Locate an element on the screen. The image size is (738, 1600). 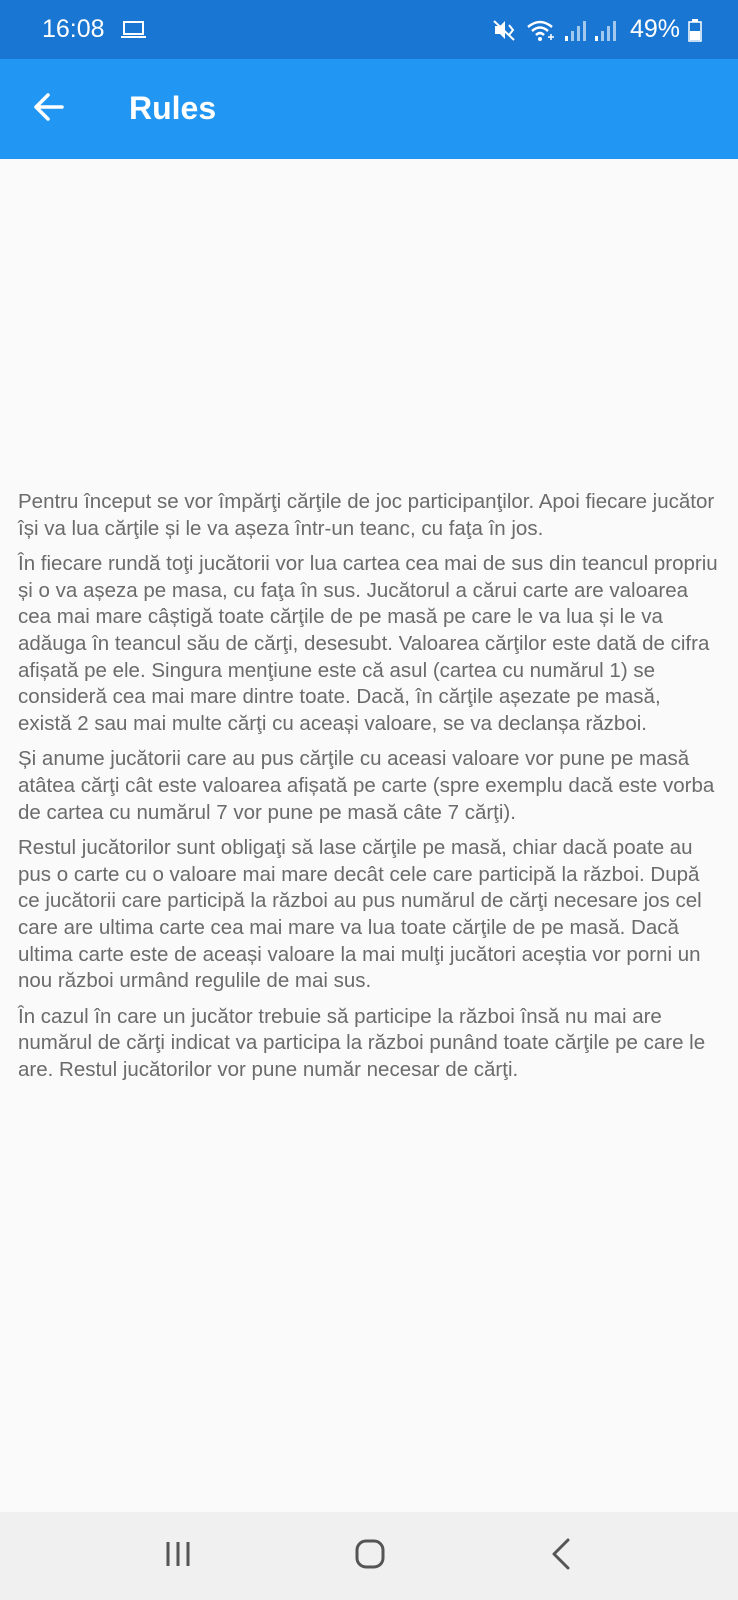
navigation-bar is located at coordinates (369, 1556).